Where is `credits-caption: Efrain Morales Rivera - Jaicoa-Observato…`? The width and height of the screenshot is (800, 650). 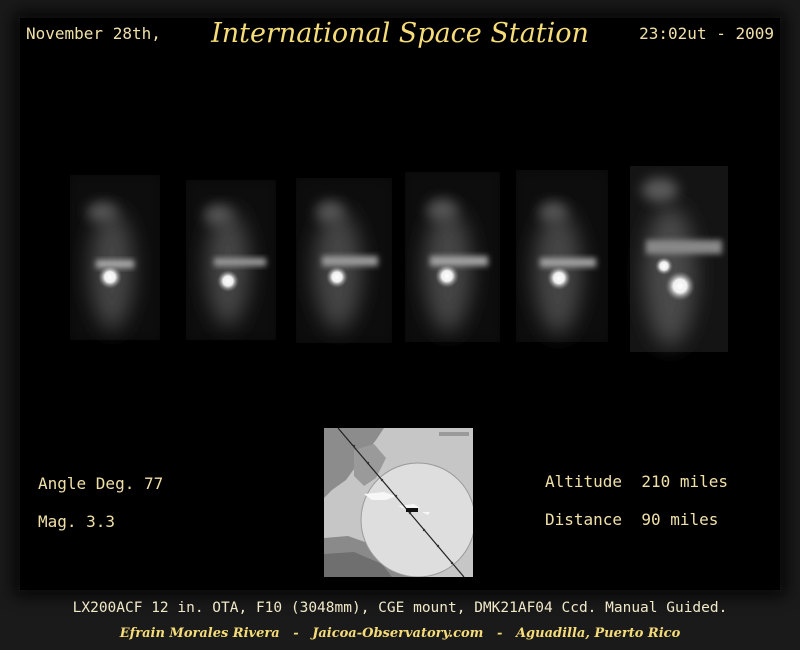 credits-caption: Efrain Morales Rivera - Jaicoa-Observato… is located at coordinates (400, 633).